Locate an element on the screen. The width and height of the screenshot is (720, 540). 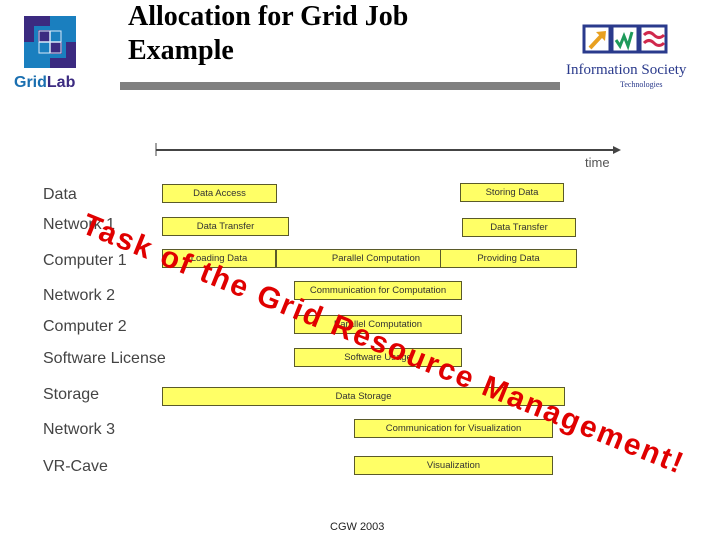
task-bar-communication-for-visualization: Communication for Visualization is located at coordinates (453, 428).